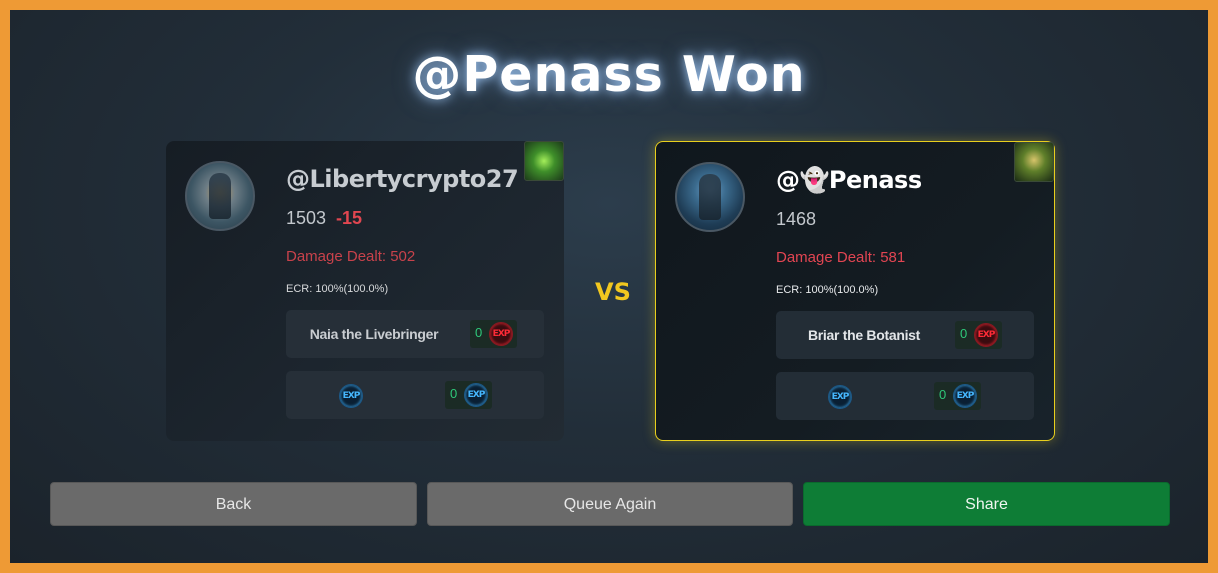 This screenshot has width=1218, height=573. Describe the element at coordinates (351, 256) in the screenshot. I see `damage-dealt: Damage Dealt: 502` at that location.